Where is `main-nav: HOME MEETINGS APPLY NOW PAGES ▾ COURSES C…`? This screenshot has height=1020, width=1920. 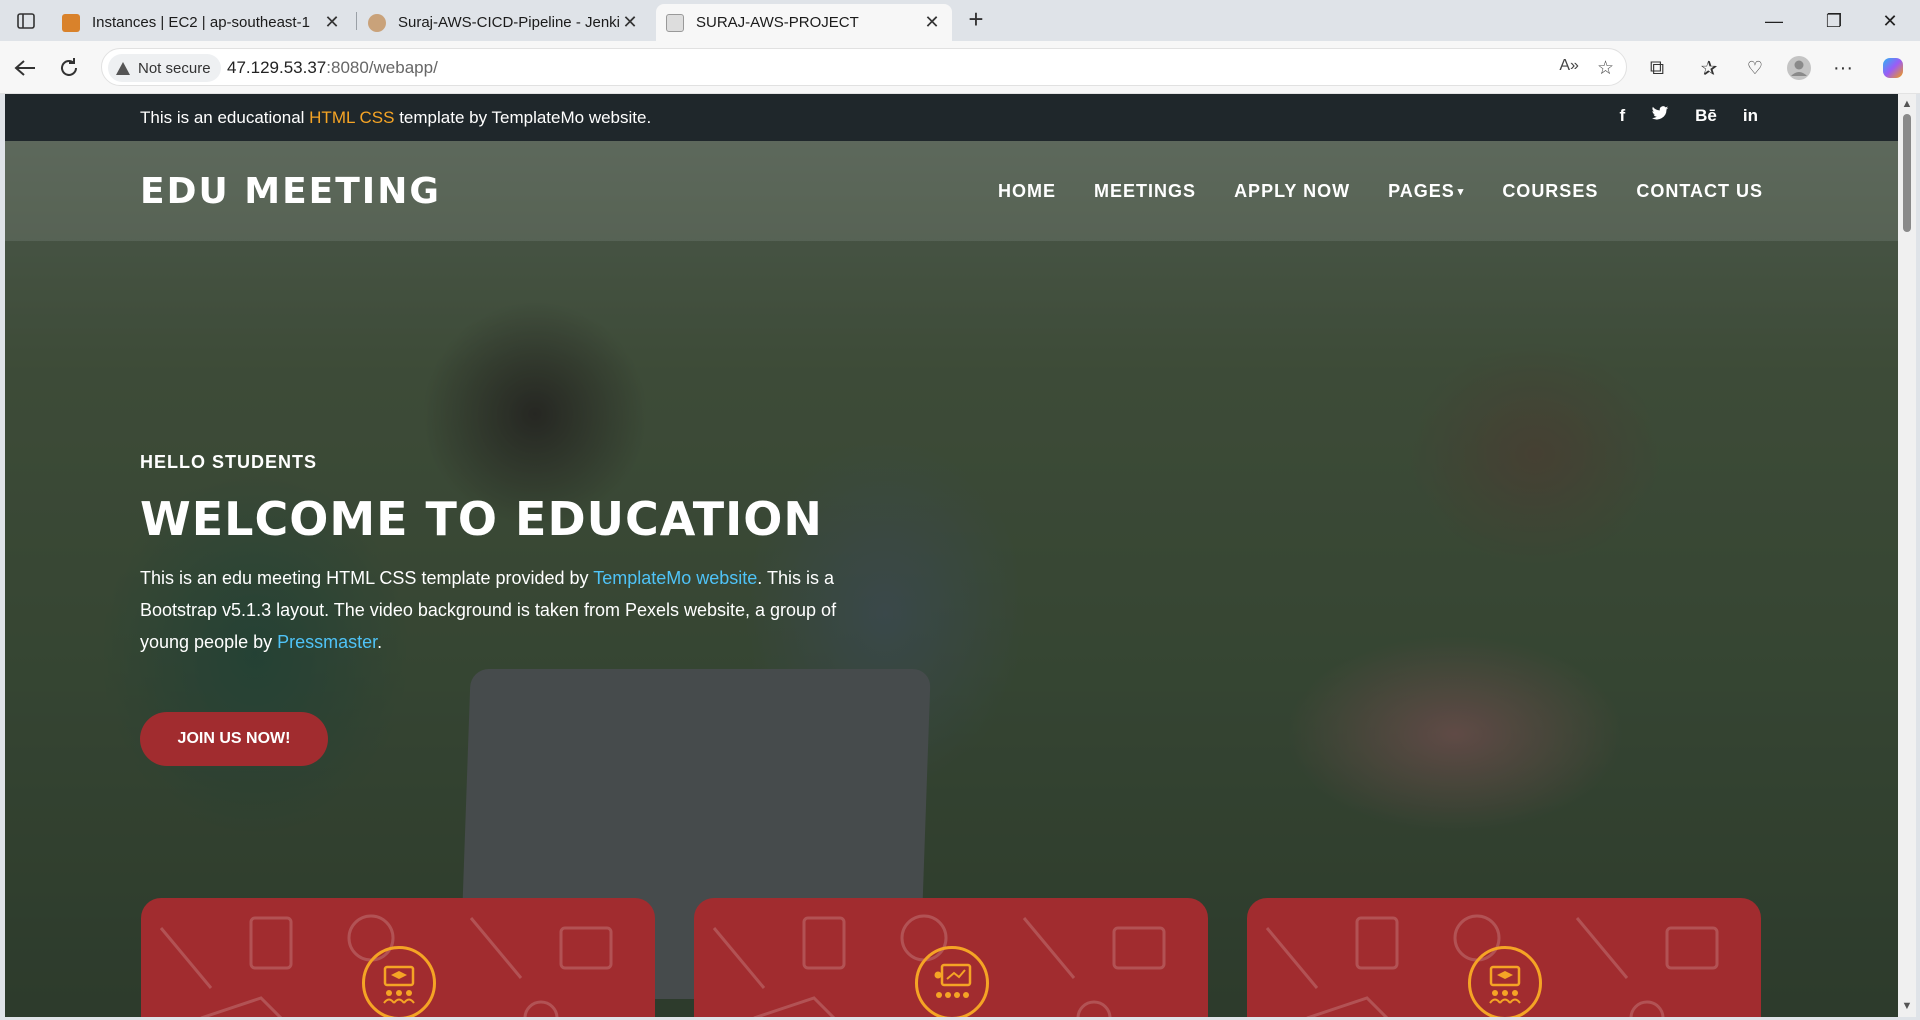 main-nav: HOME MEETINGS APPLY NOW PAGES ▾ COURSES C… is located at coordinates (1380, 191).